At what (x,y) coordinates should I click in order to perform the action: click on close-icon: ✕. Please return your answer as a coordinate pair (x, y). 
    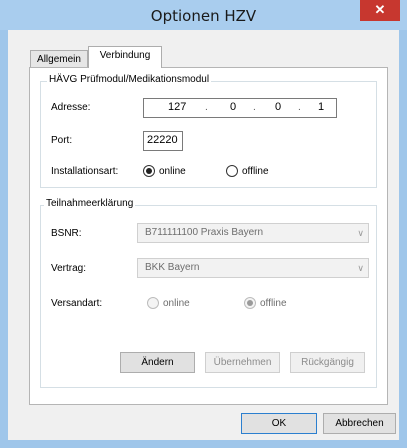
    Looking at the image, I should click on (380, 9).